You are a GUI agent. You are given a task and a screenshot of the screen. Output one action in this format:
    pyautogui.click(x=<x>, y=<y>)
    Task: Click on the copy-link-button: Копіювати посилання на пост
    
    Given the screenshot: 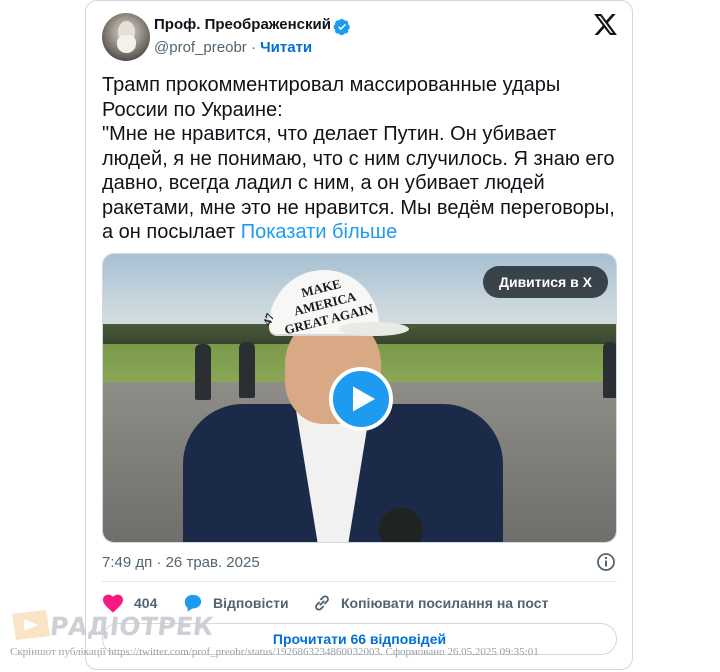 What is the action you would take?
    pyautogui.click(x=462, y=603)
    